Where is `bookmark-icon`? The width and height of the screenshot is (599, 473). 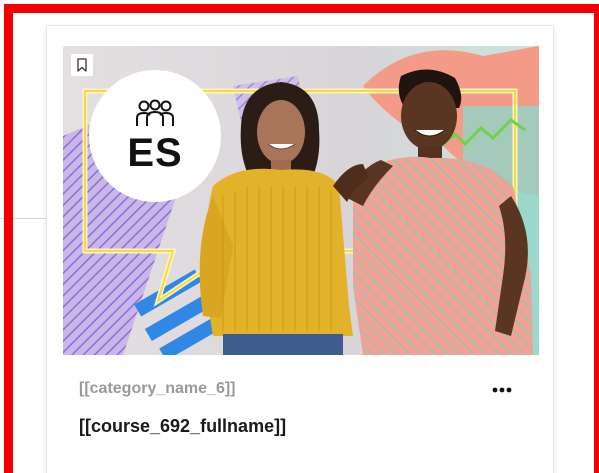
bookmark-icon is located at coordinates (82, 65).